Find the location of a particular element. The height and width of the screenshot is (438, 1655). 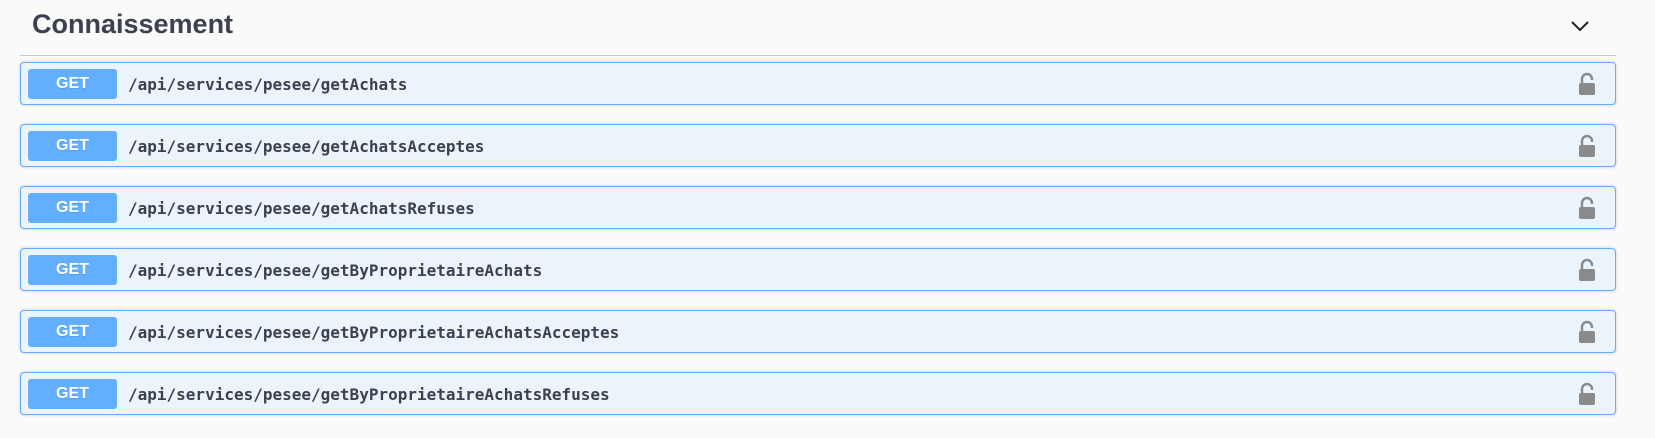

operation-path: /api/services/pesee/getAchats is located at coordinates (268, 84).